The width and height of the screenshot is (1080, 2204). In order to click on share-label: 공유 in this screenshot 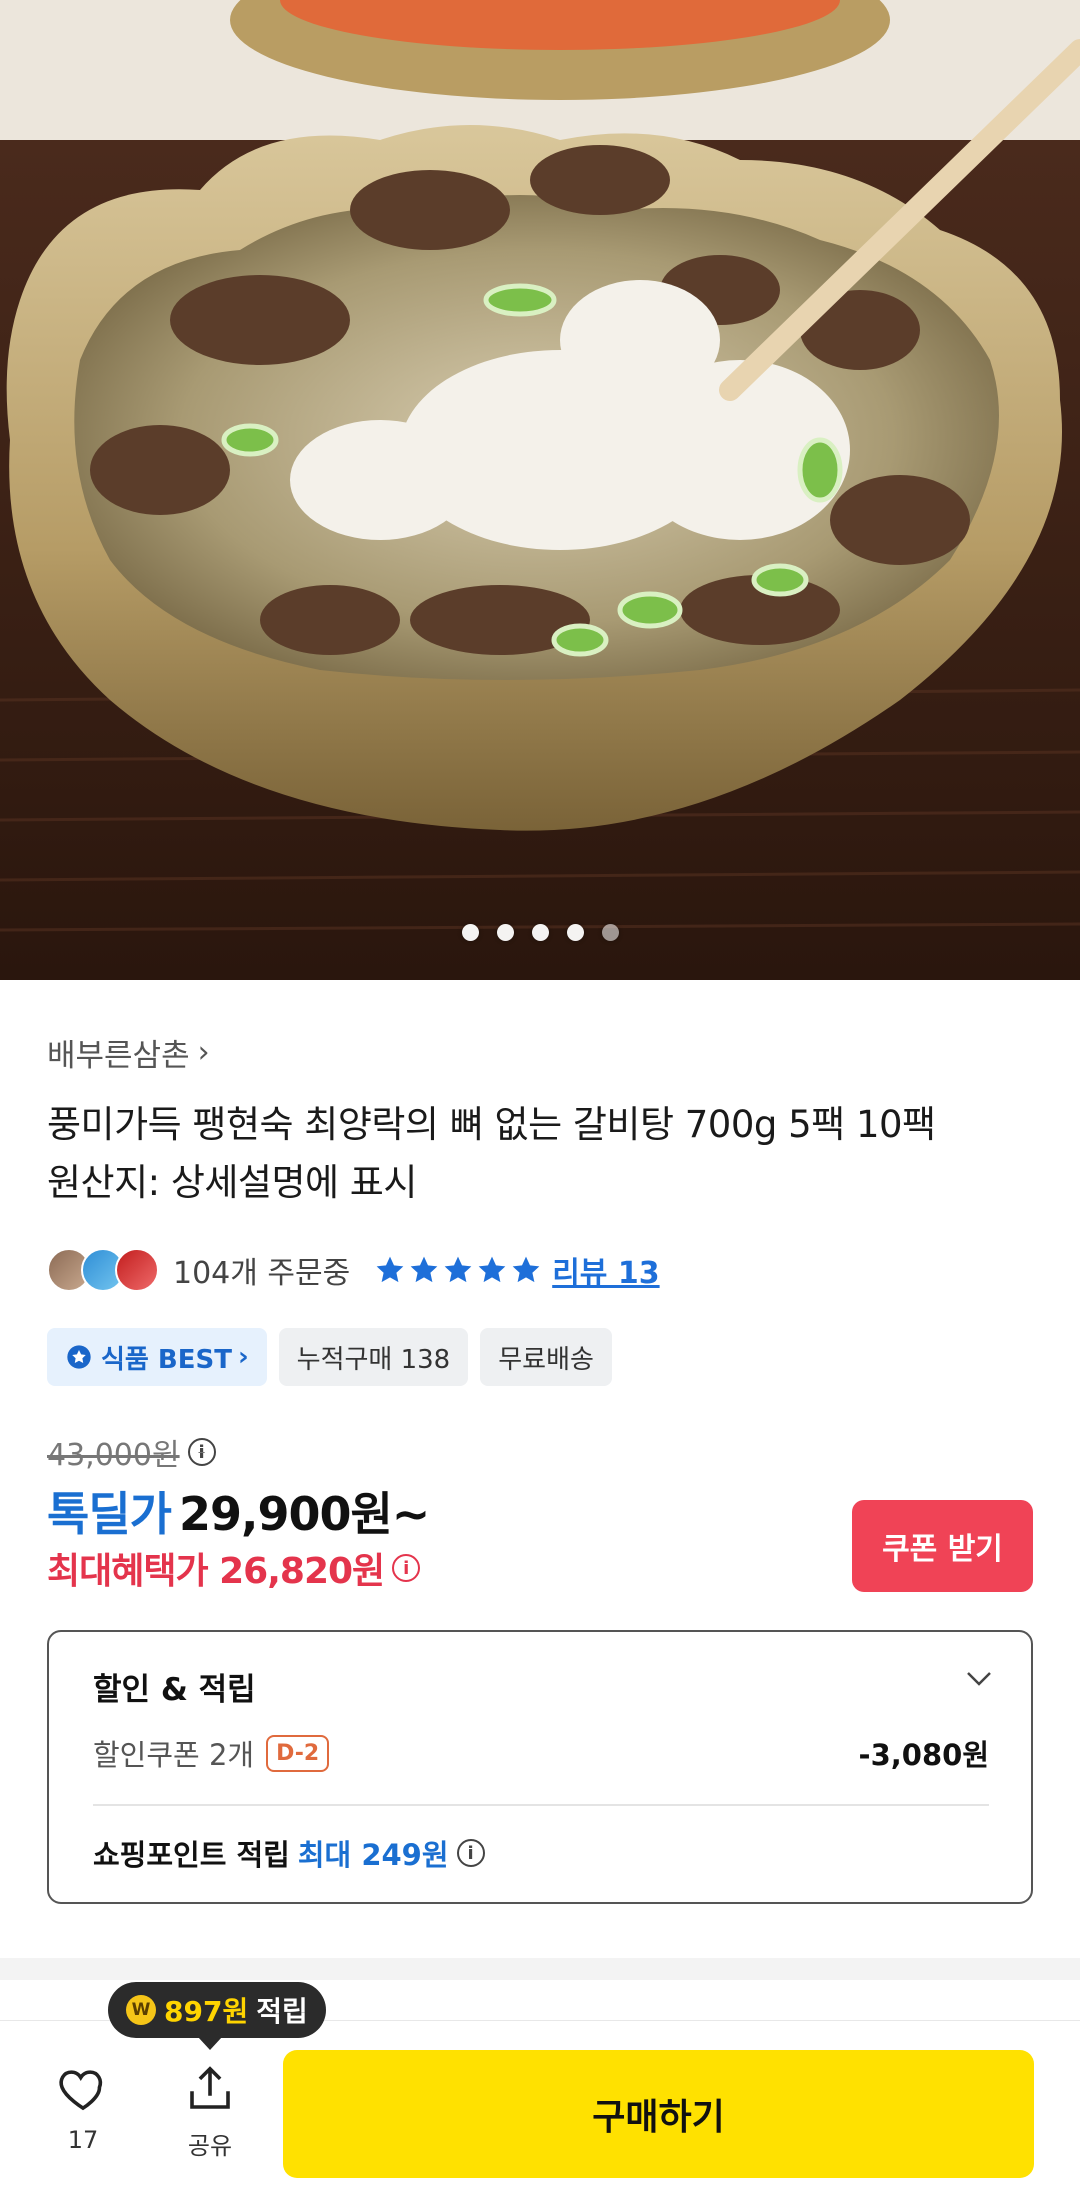, I will do `click(210, 2146)`.